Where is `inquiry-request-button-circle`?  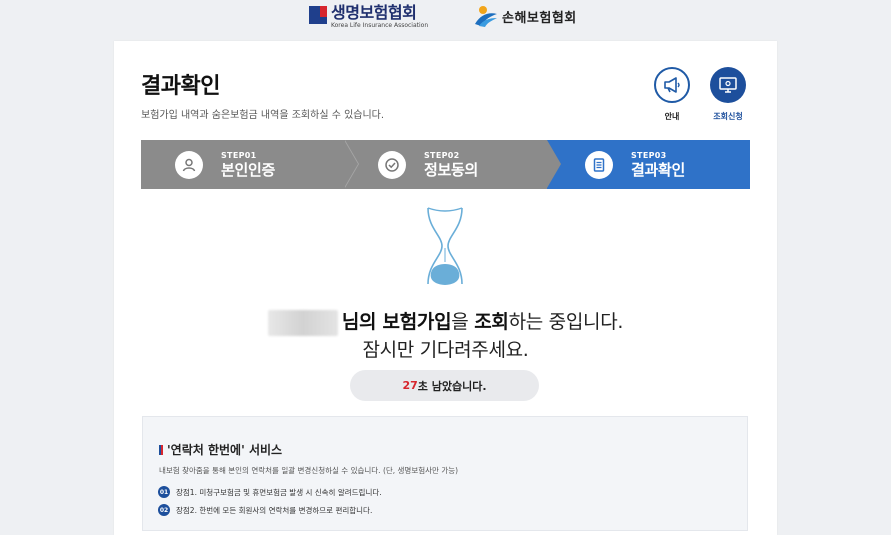 inquiry-request-button-circle is located at coordinates (728, 85).